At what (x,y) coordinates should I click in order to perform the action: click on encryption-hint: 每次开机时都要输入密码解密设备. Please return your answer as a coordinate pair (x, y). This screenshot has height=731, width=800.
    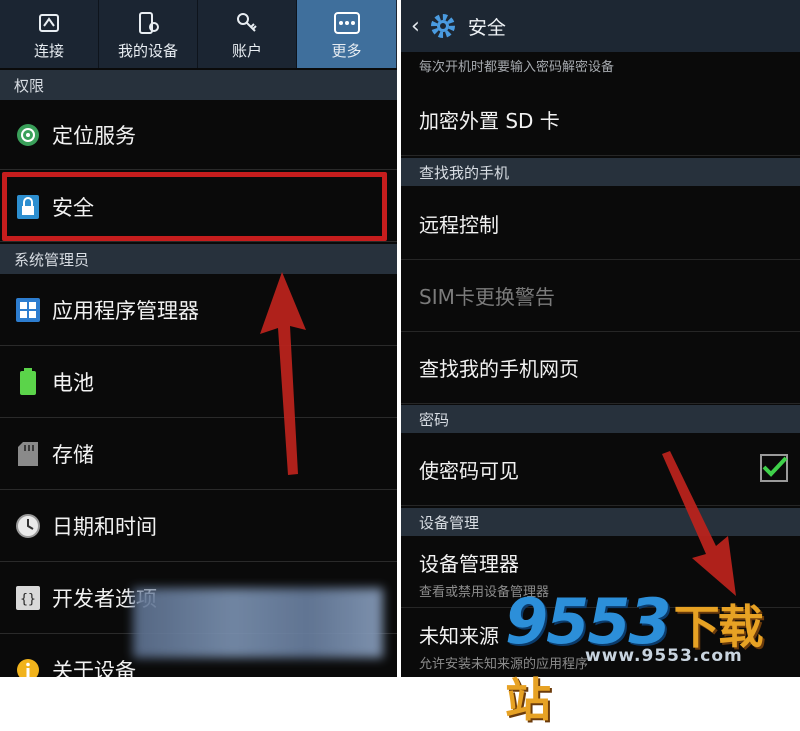
    Looking at the image, I should click on (517, 67).